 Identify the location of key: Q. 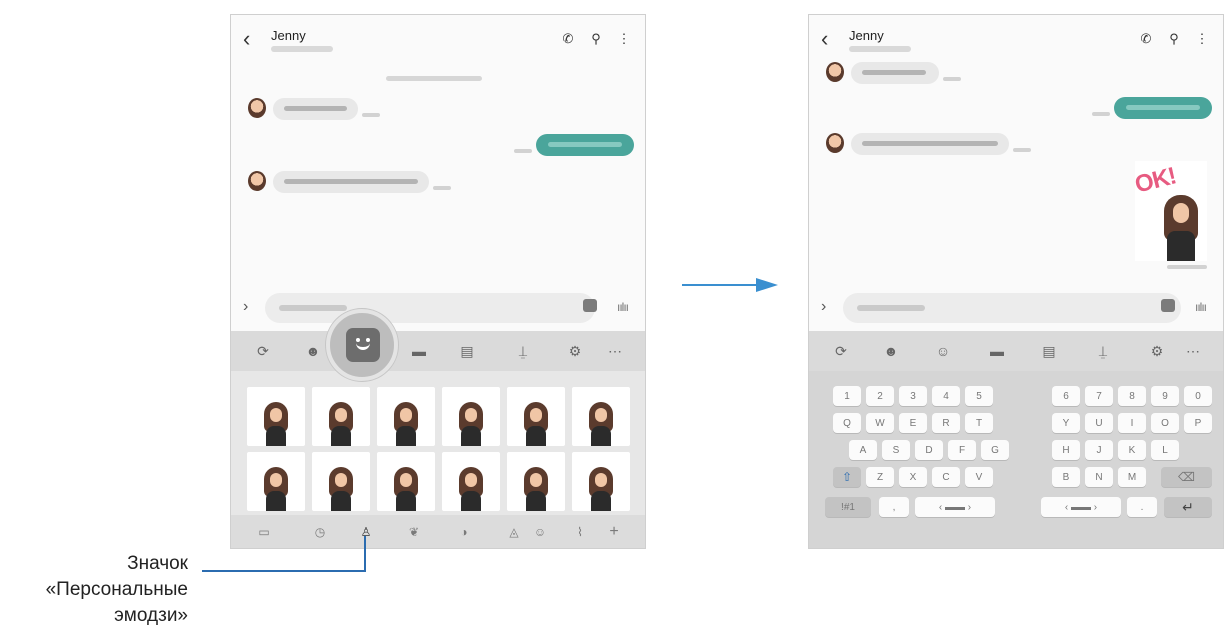
(847, 423).